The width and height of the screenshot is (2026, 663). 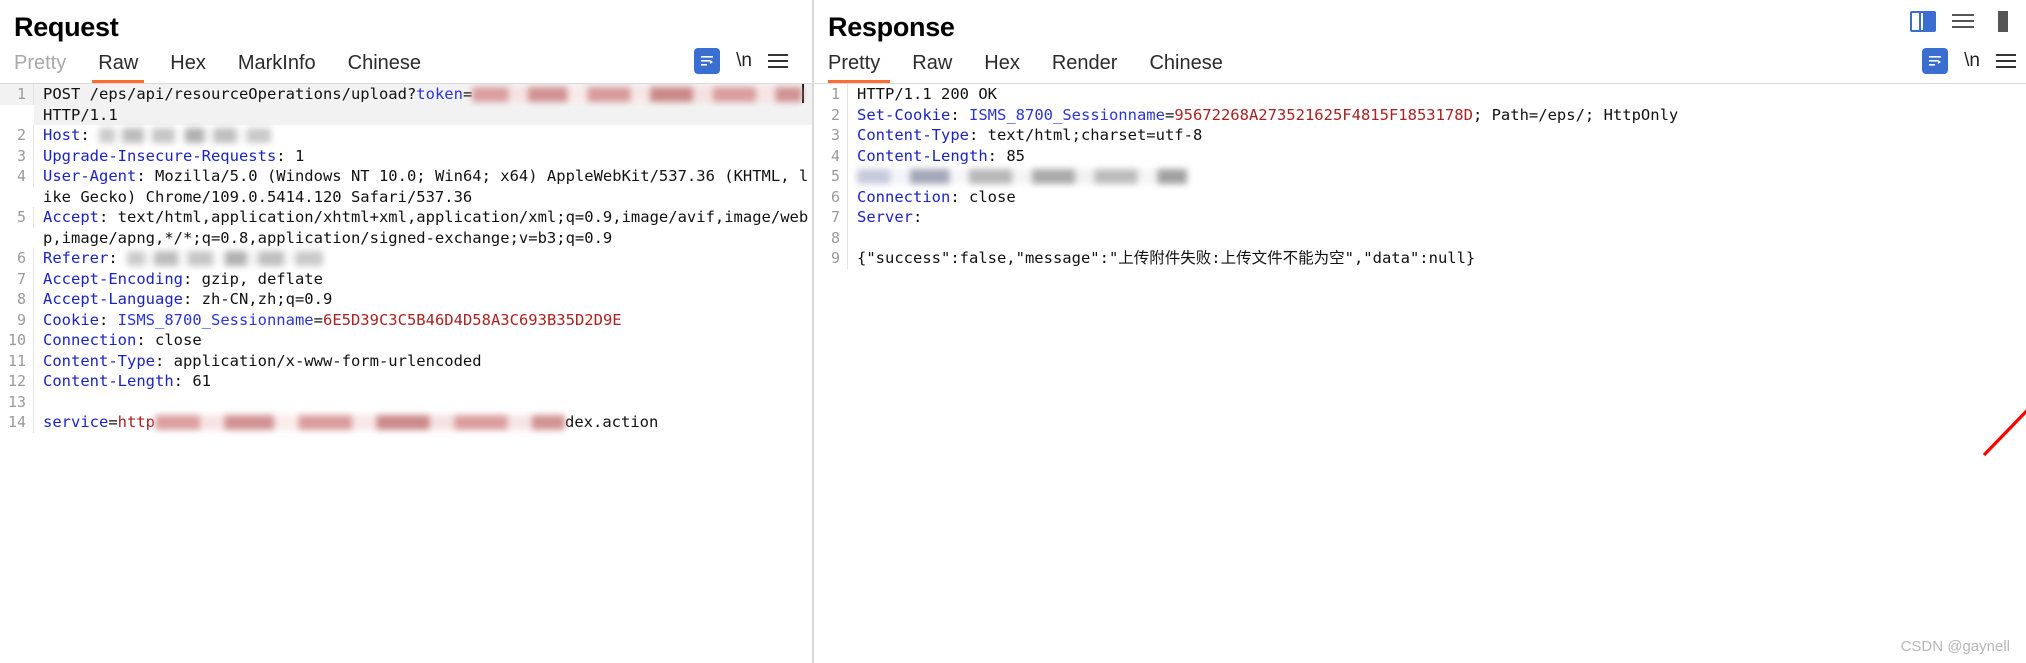 What do you see at coordinates (1955, 646) in the screenshot?
I see `watermark: CSDN @gaynell` at bounding box center [1955, 646].